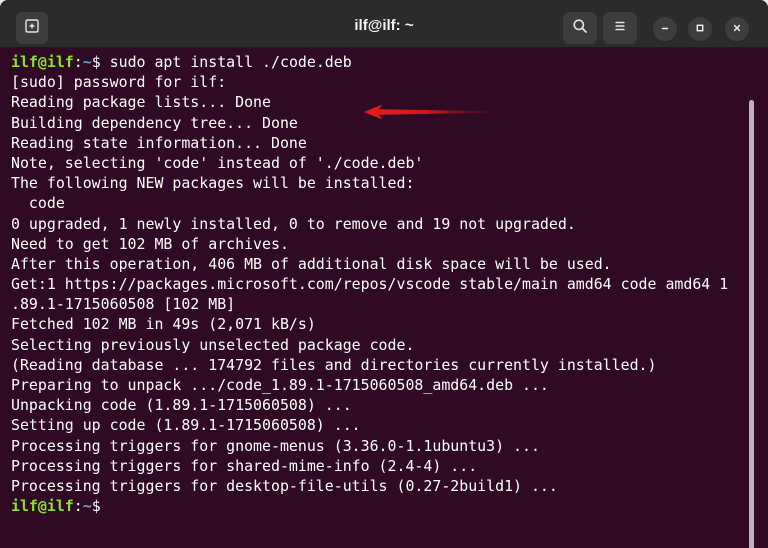 Image resolution: width=768 pixels, height=548 pixels. I want to click on new-tab-icon, so click(32, 28).